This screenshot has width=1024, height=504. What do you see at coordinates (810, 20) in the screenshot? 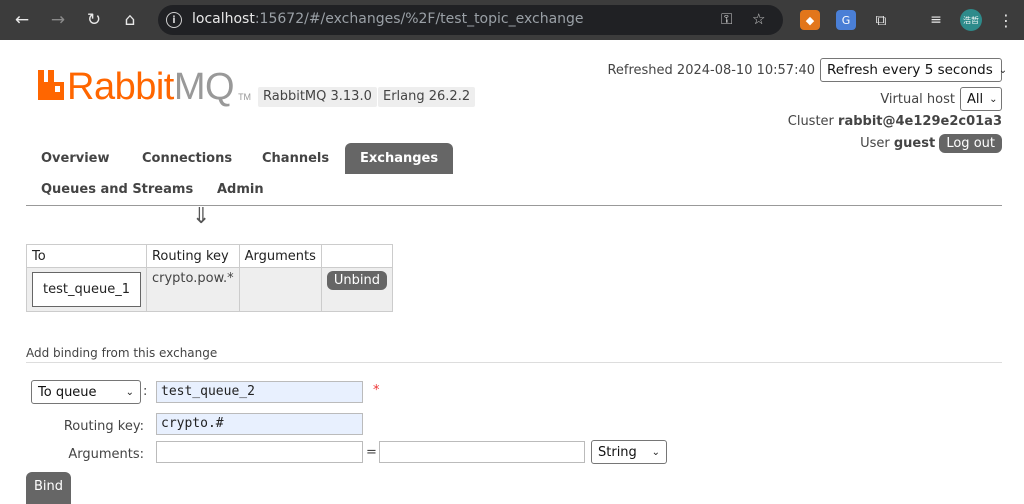
I see `metamask-extension-icon: ◆` at bounding box center [810, 20].